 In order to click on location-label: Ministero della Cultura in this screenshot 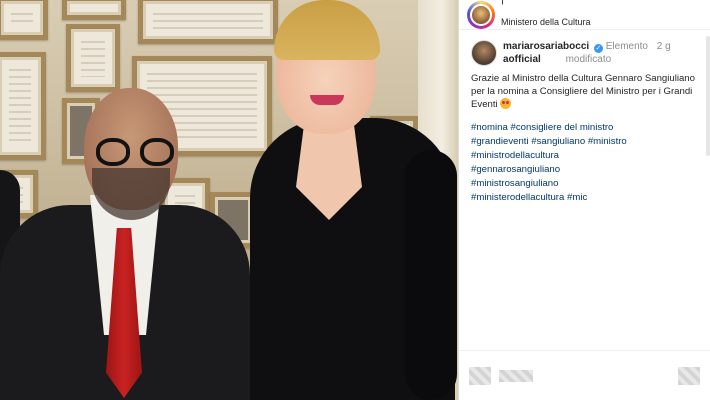, I will do `click(546, 22)`.